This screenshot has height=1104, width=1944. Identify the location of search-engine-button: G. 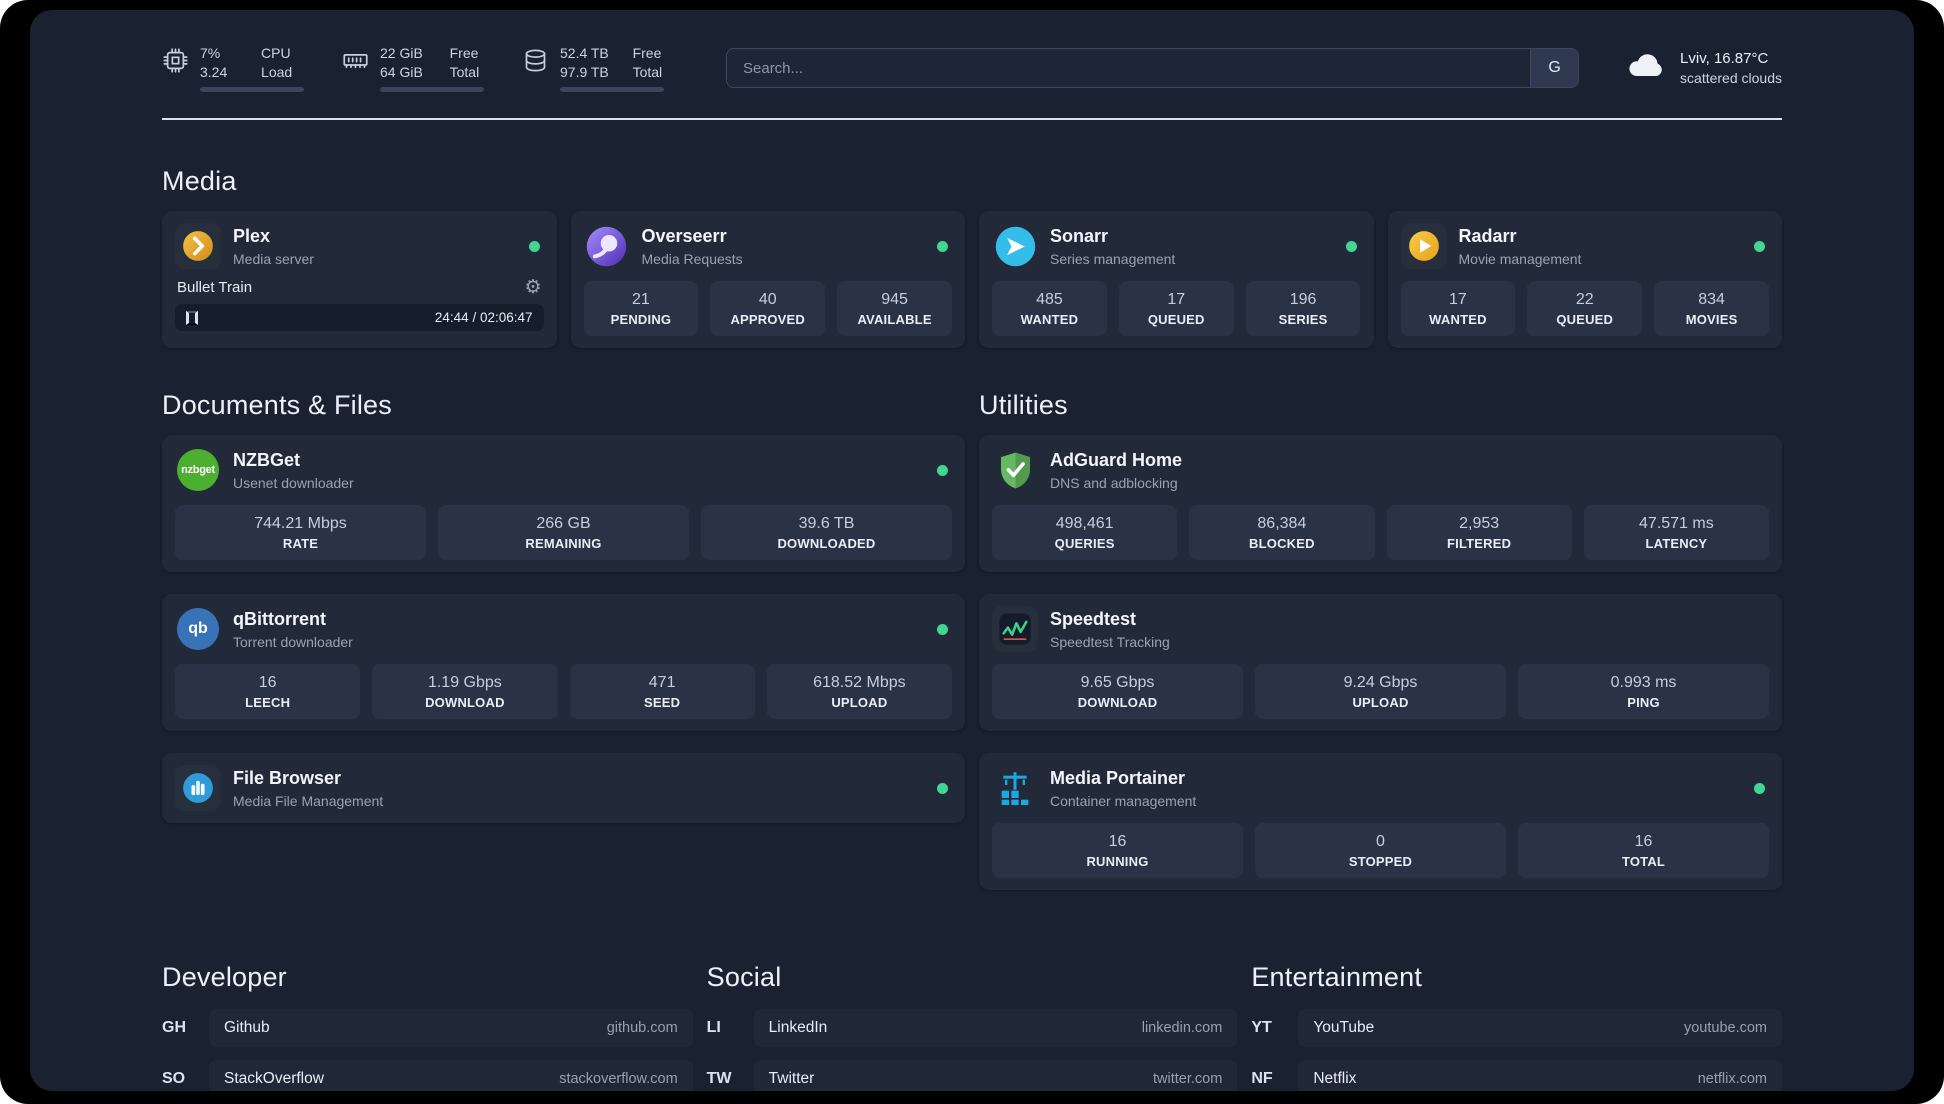
(1554, 68).